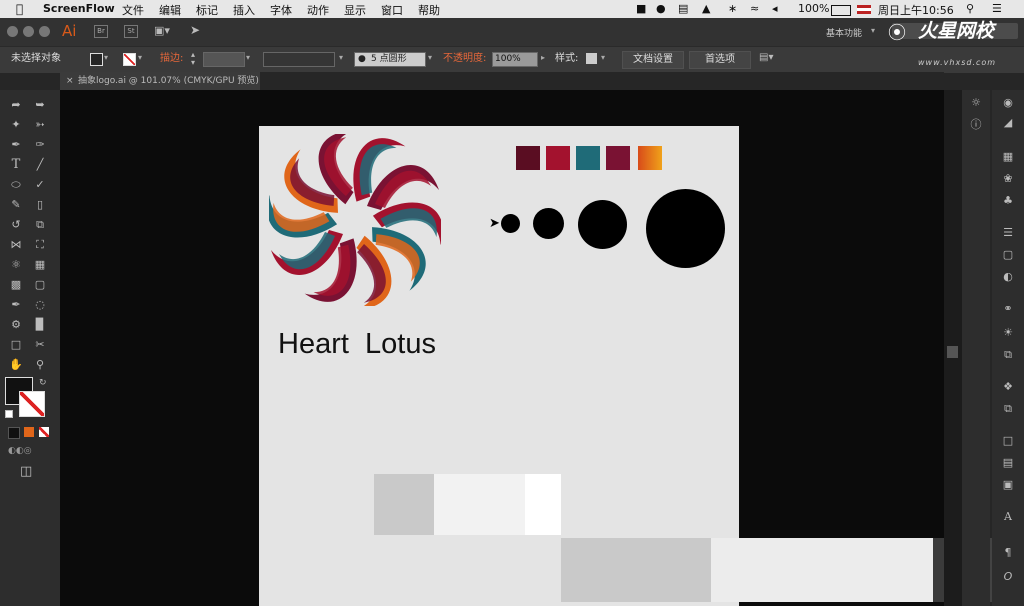  What do you see at coordinates (16, 325) in the screenshot?
I see `symbol-sprayer-tool-icon: ⚙` at bounding box center [16, 325].